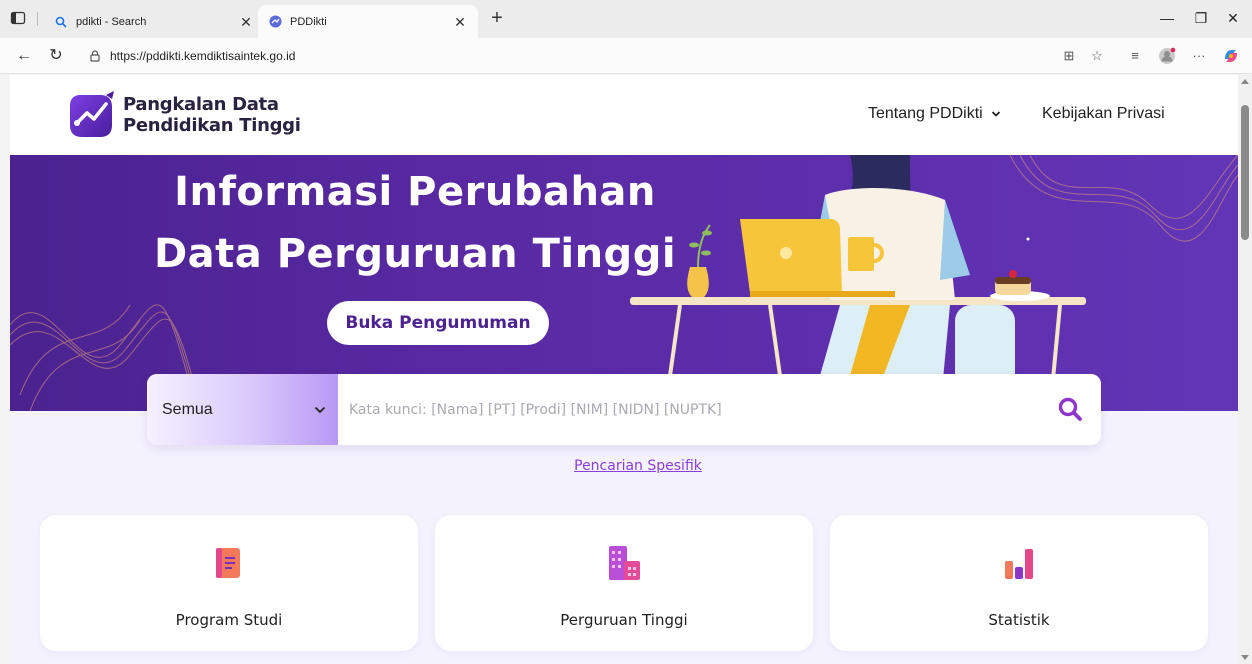 This screenshot has width=1252, height=664. What do you see at coordinates (890, 244) in the screenshot?
I see `person-shirt` at bounding box center [890, 244].